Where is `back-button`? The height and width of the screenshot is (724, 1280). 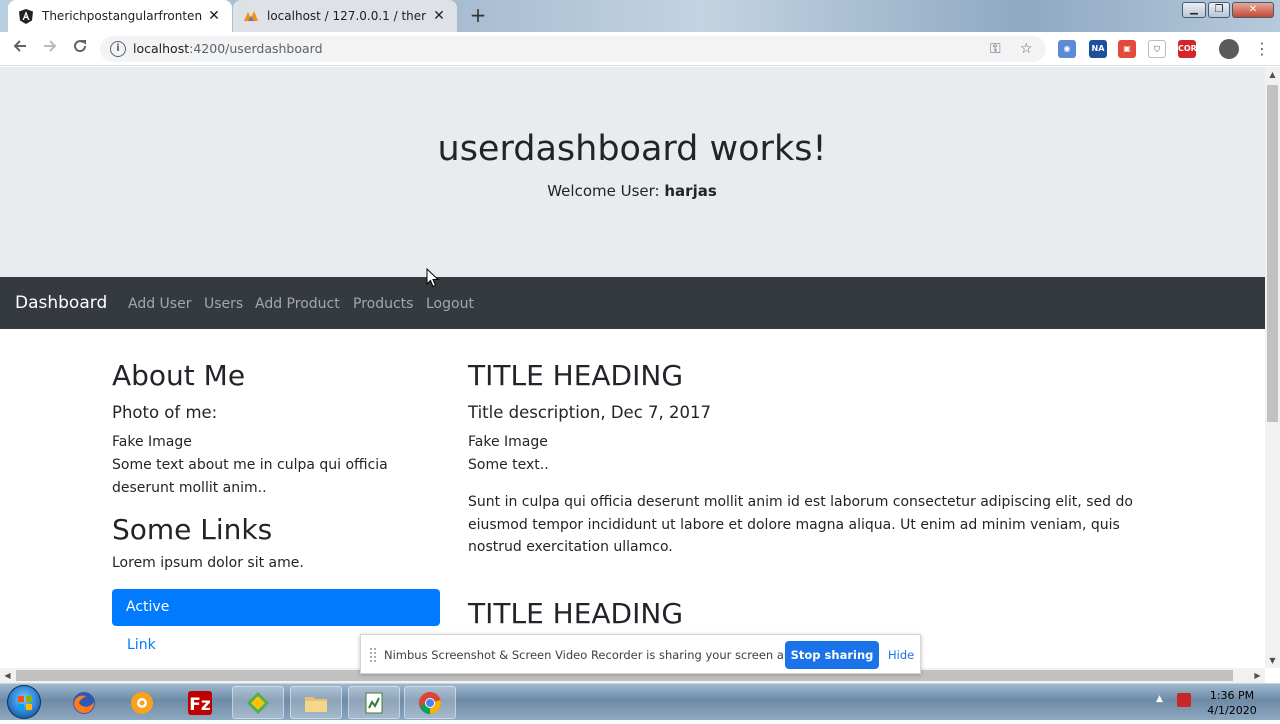 back-button is located at coordinates (20, 49).